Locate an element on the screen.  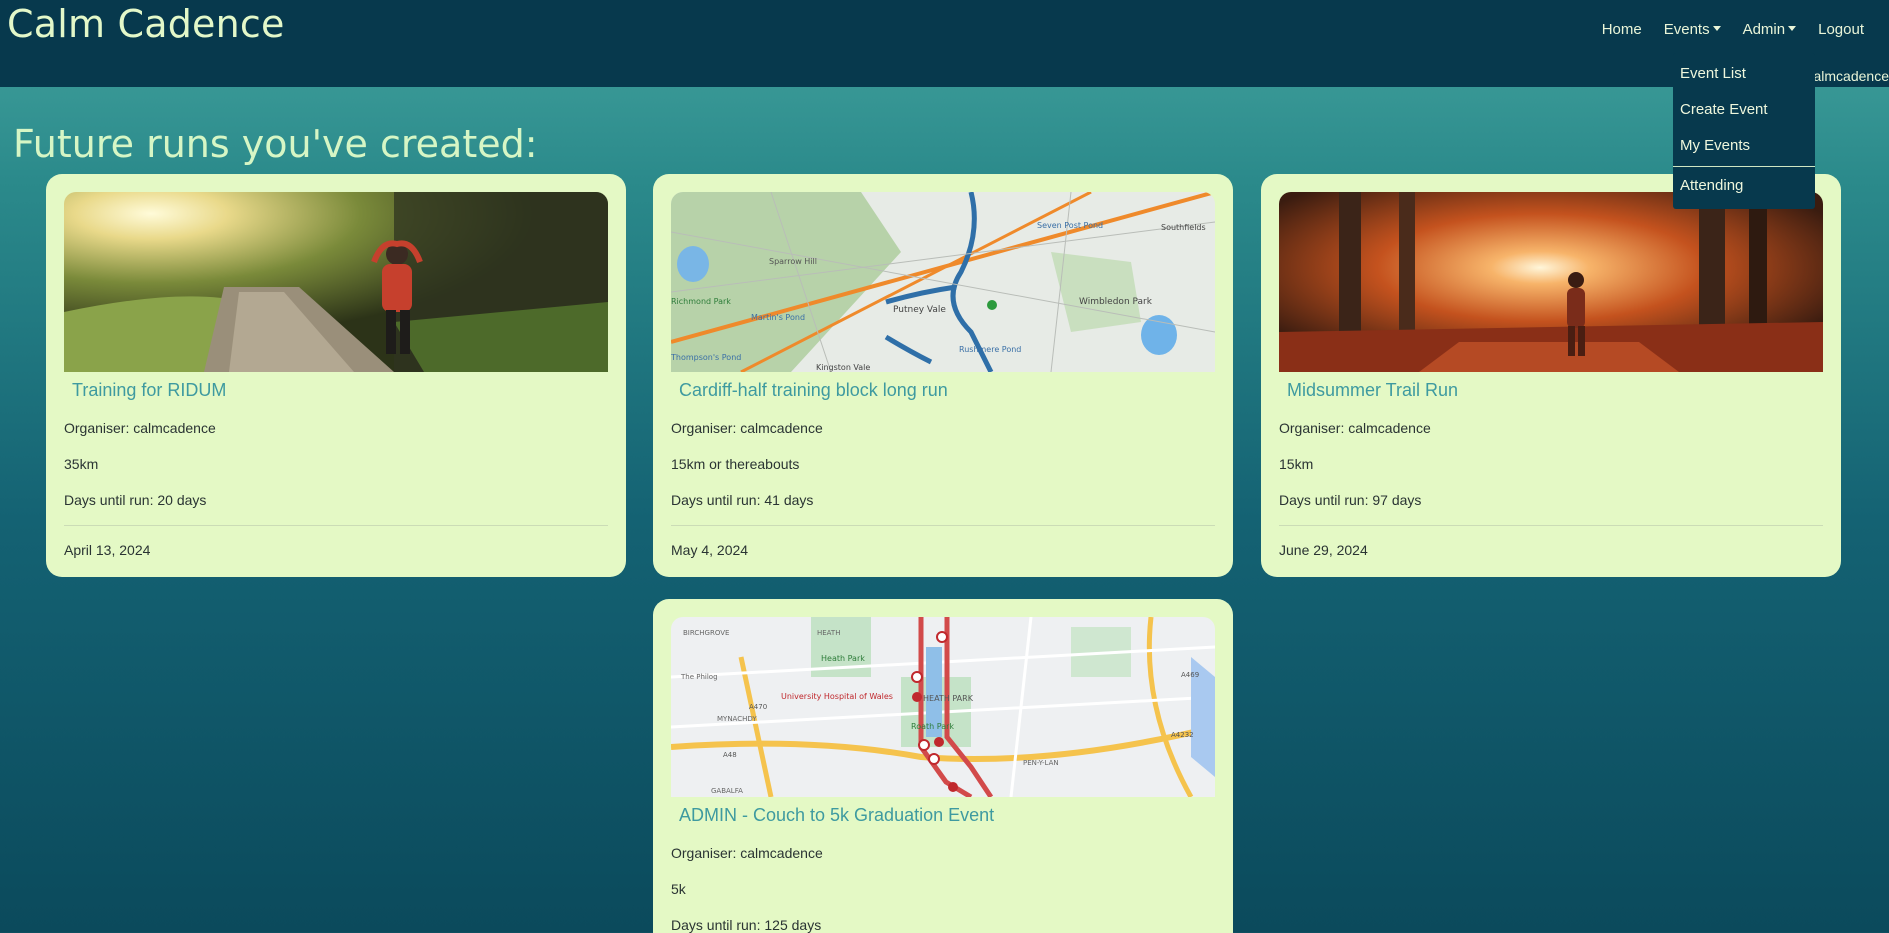
svg-text: University Hospital of Wales is located at coordinates (837, 696).